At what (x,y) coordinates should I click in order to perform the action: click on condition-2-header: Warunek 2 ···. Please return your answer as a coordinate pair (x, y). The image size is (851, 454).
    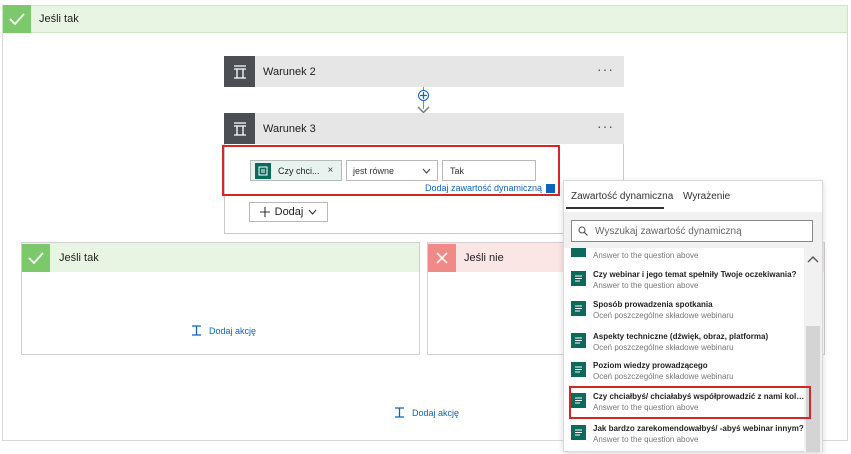
    Looking at the image, I should click on (424, 71).